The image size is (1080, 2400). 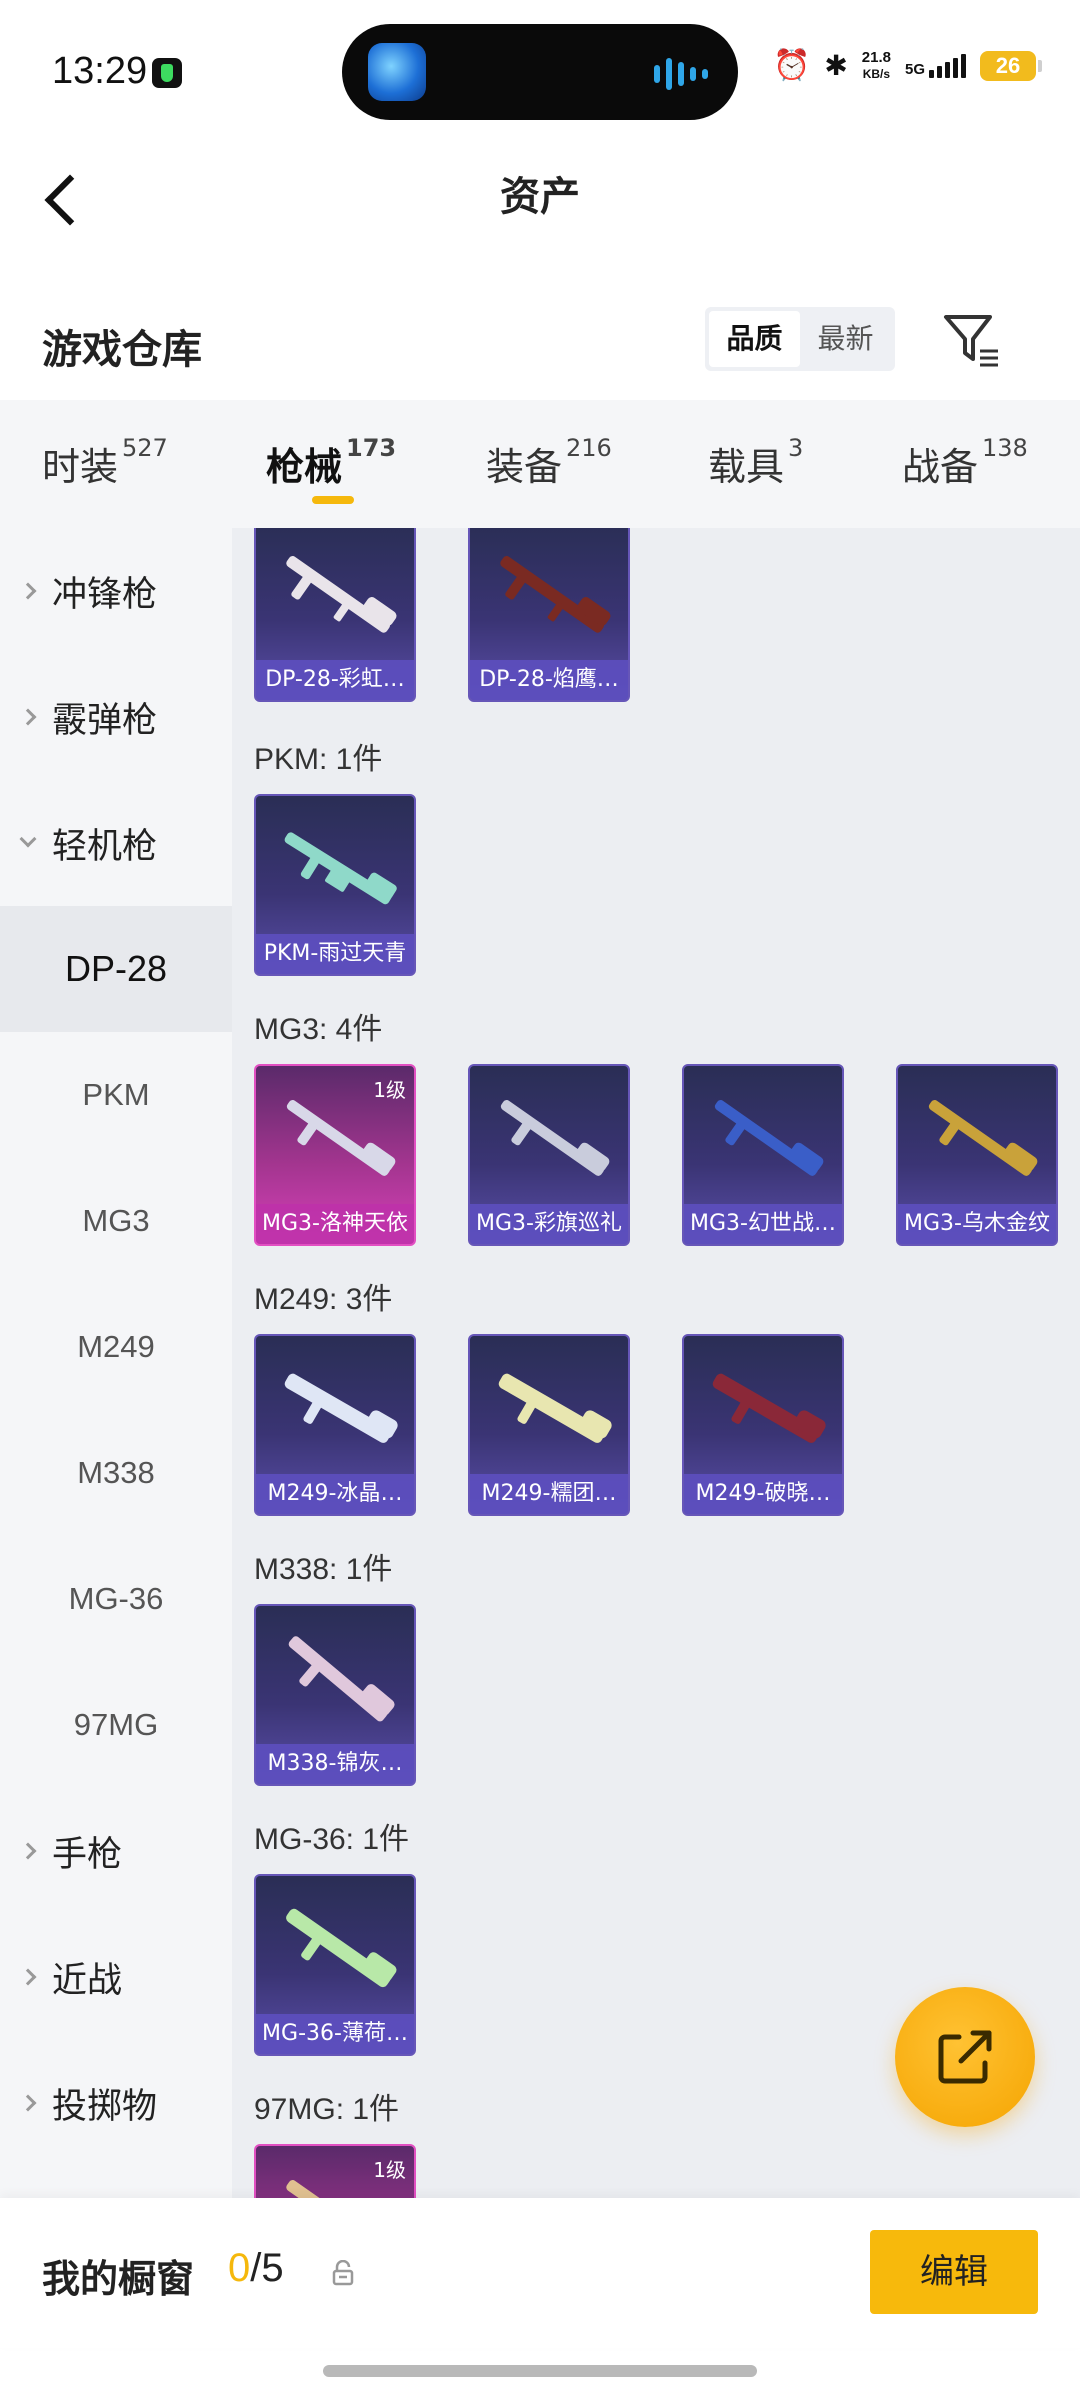 What do you see at coordinates (947, 65) in the screenshot?
I see `signal-icon` at bounding box center [947, 65].